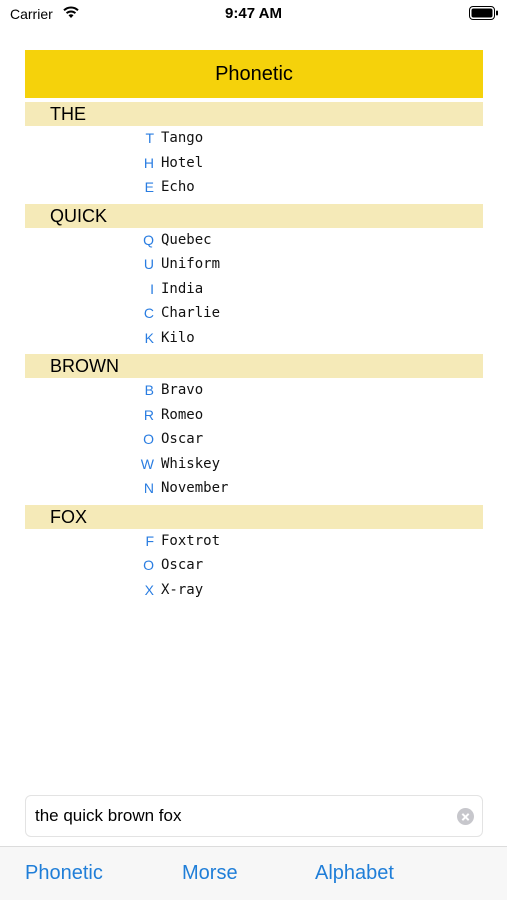 The height and width of the screenshot is (900, 507). What do you see at coordinates (254, 187) in the screenshot?
I see `letter-row: E Echo` at bounding box center [254, 187].